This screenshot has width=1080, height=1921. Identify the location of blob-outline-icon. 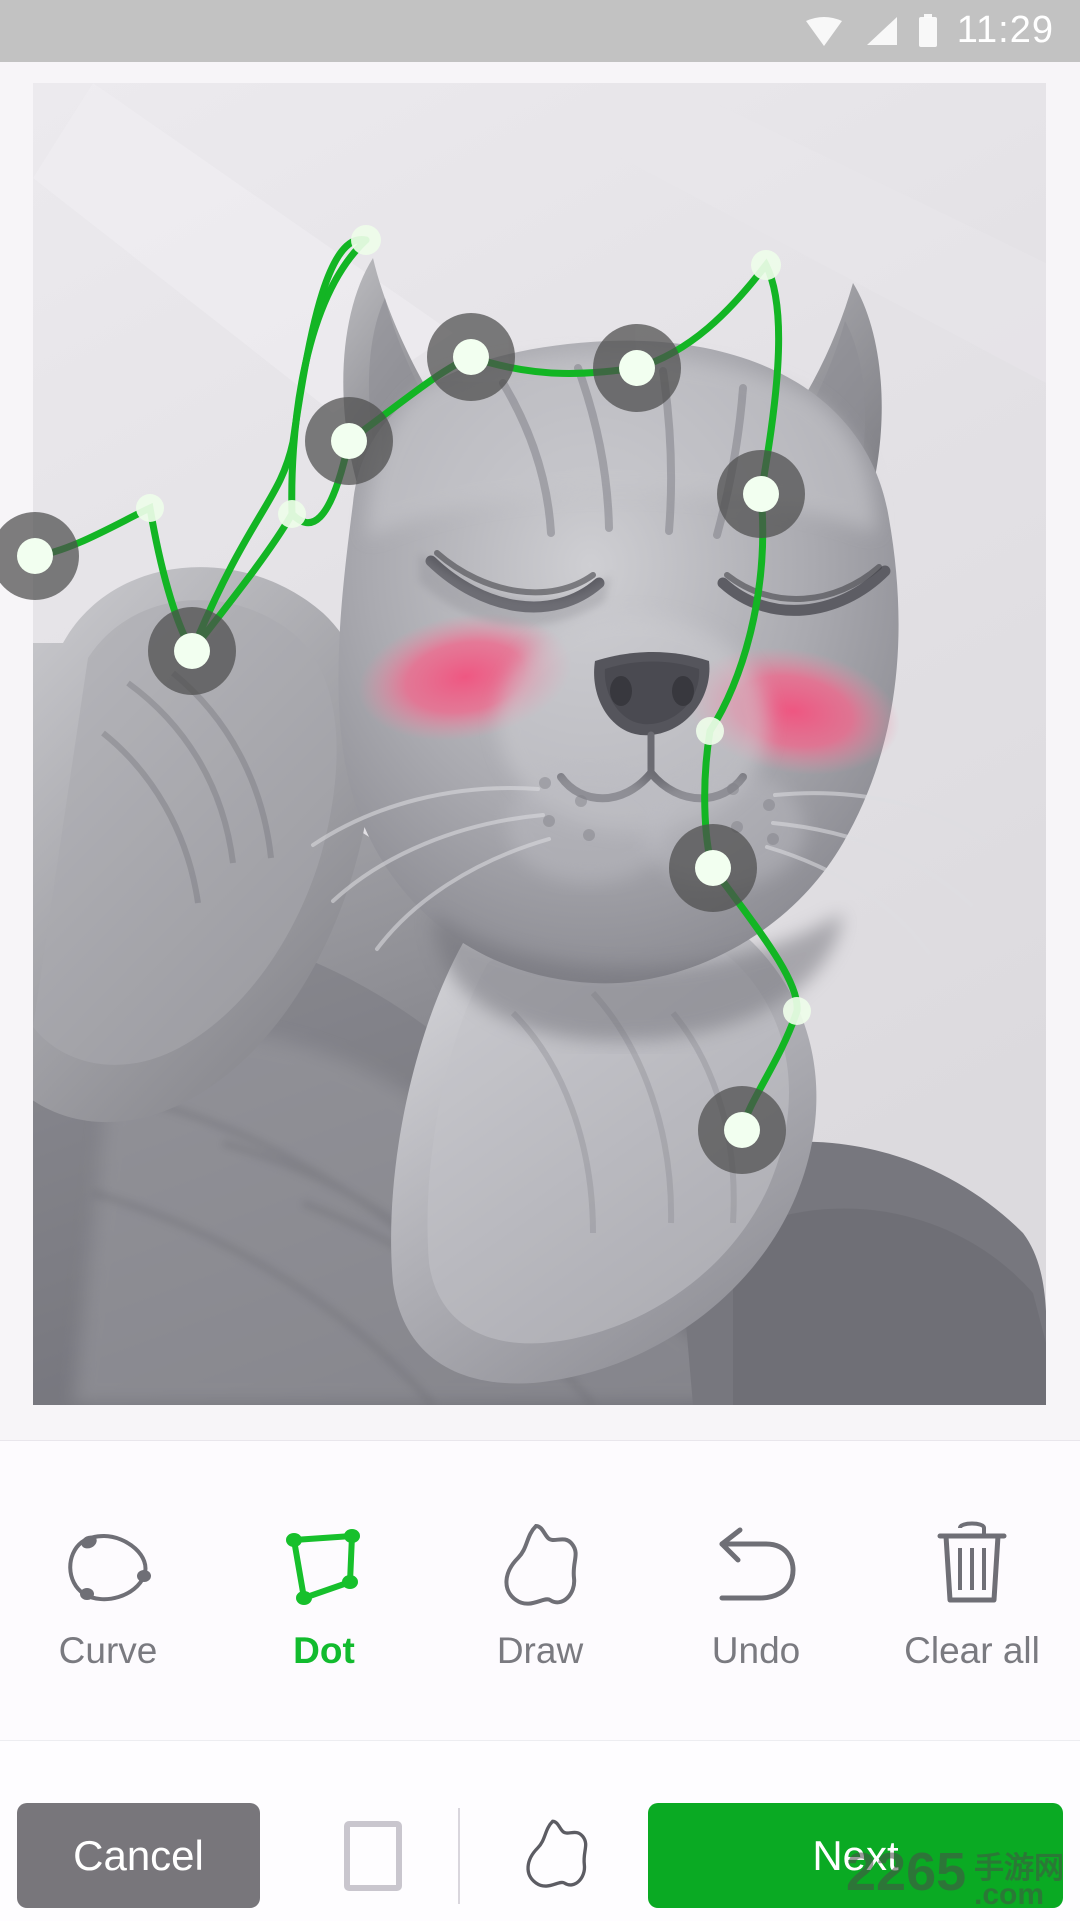
(556, 1855).